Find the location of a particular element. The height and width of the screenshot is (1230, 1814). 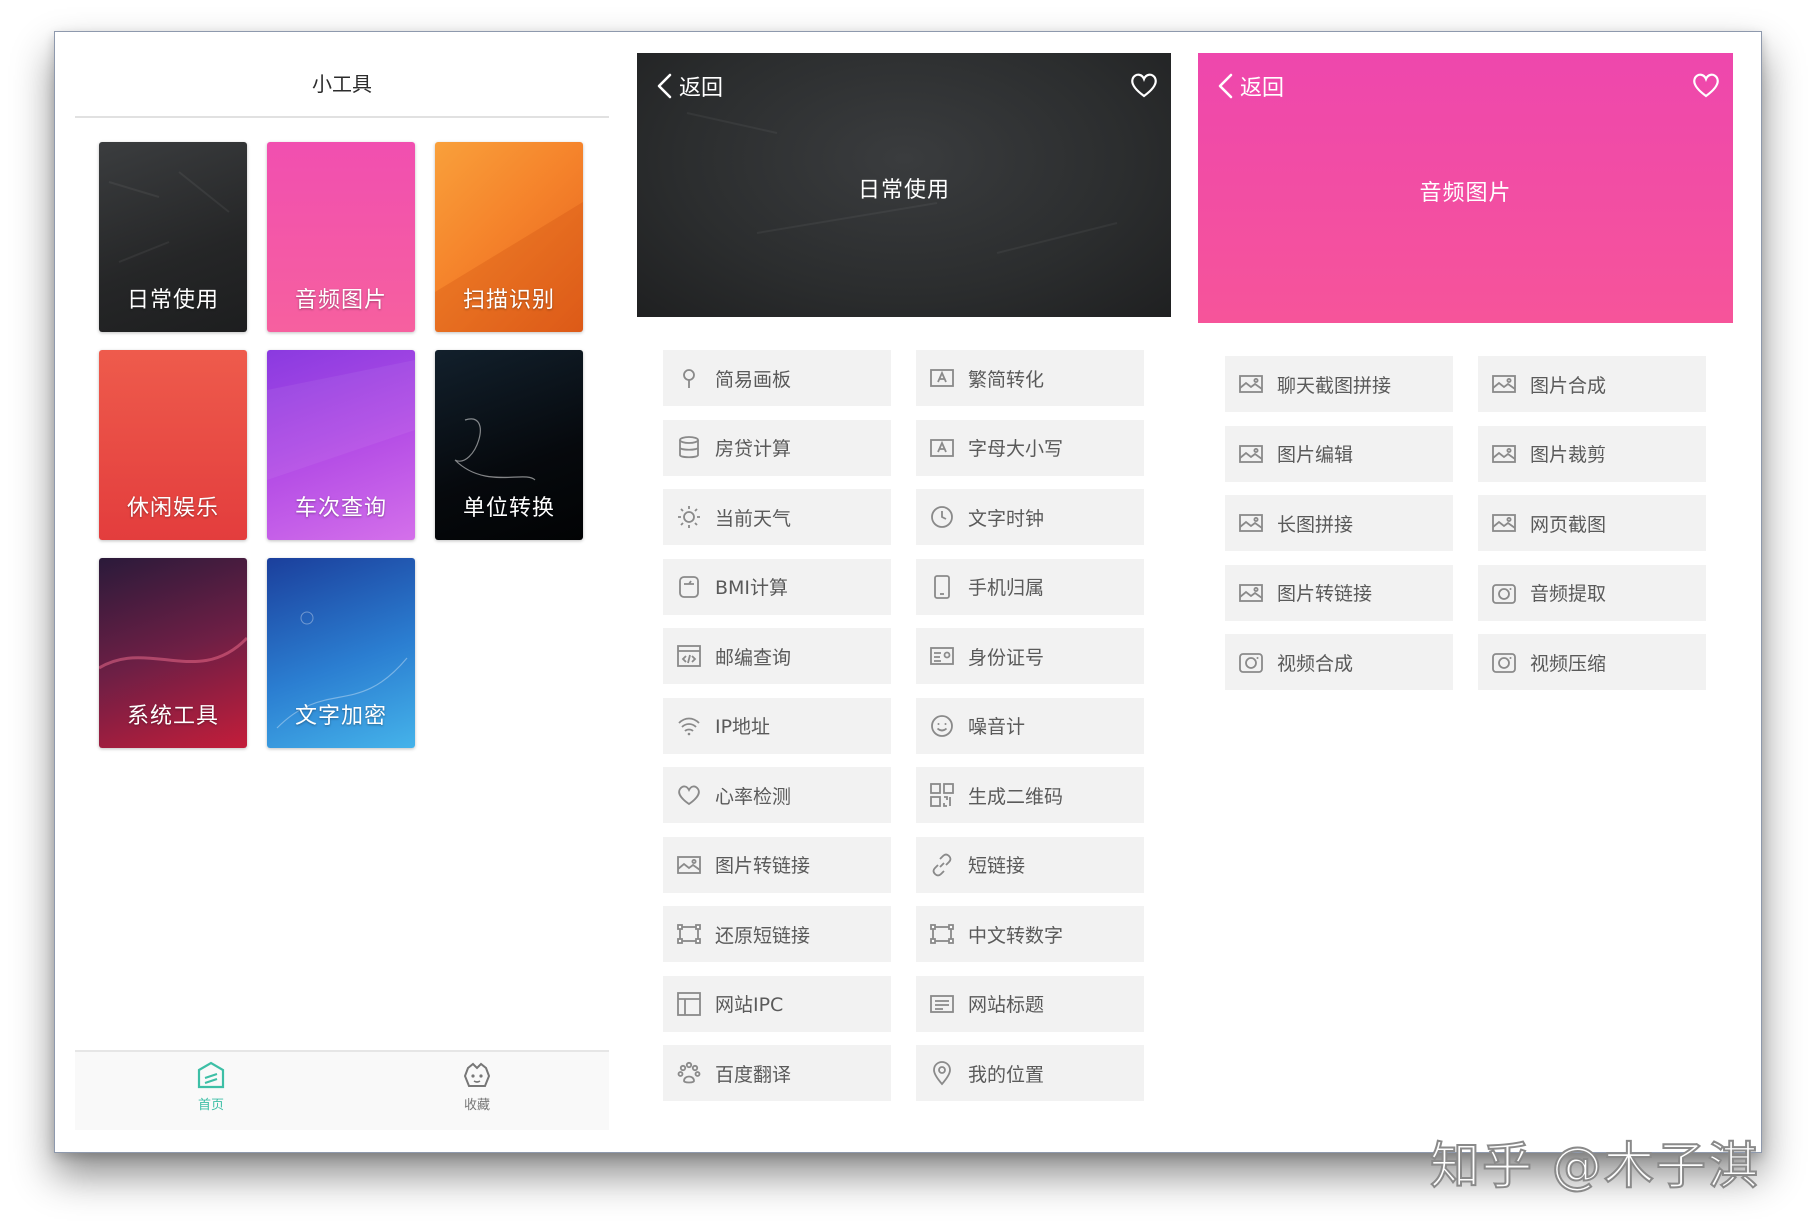

tool-item: 短链接 is located at coordinates (1030, 864).